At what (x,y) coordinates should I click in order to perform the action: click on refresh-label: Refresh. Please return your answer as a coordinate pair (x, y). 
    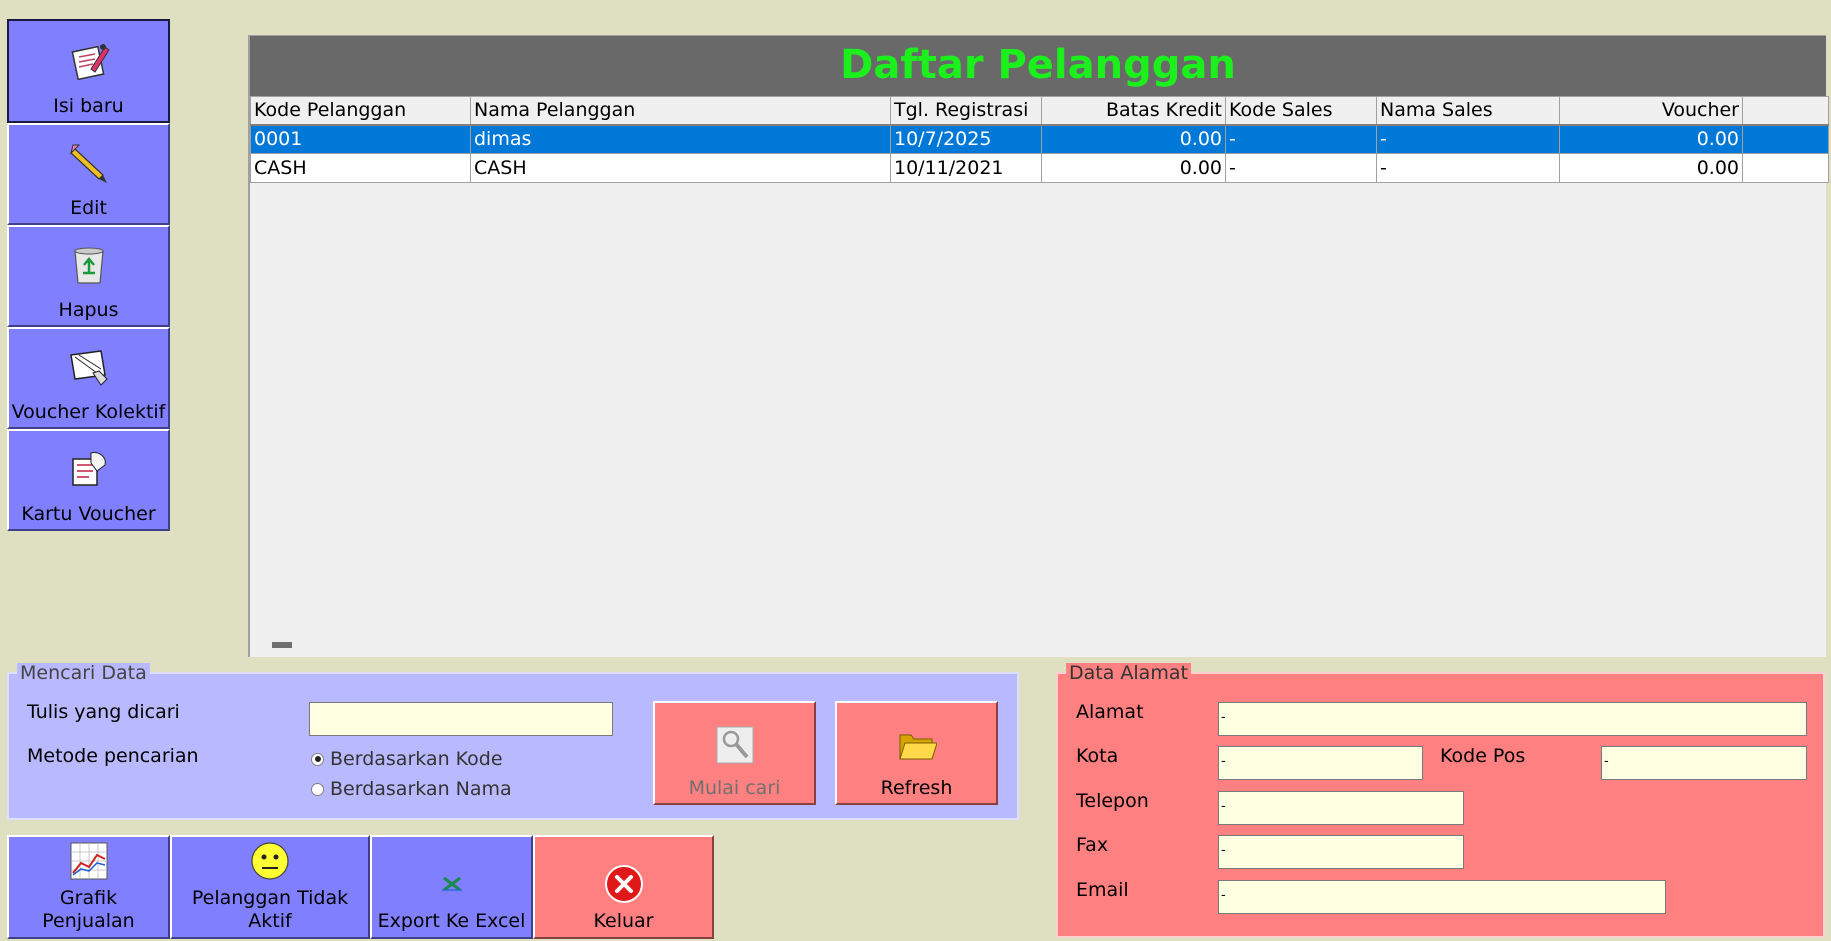
    Looking at the image, I should click on (916, 788).